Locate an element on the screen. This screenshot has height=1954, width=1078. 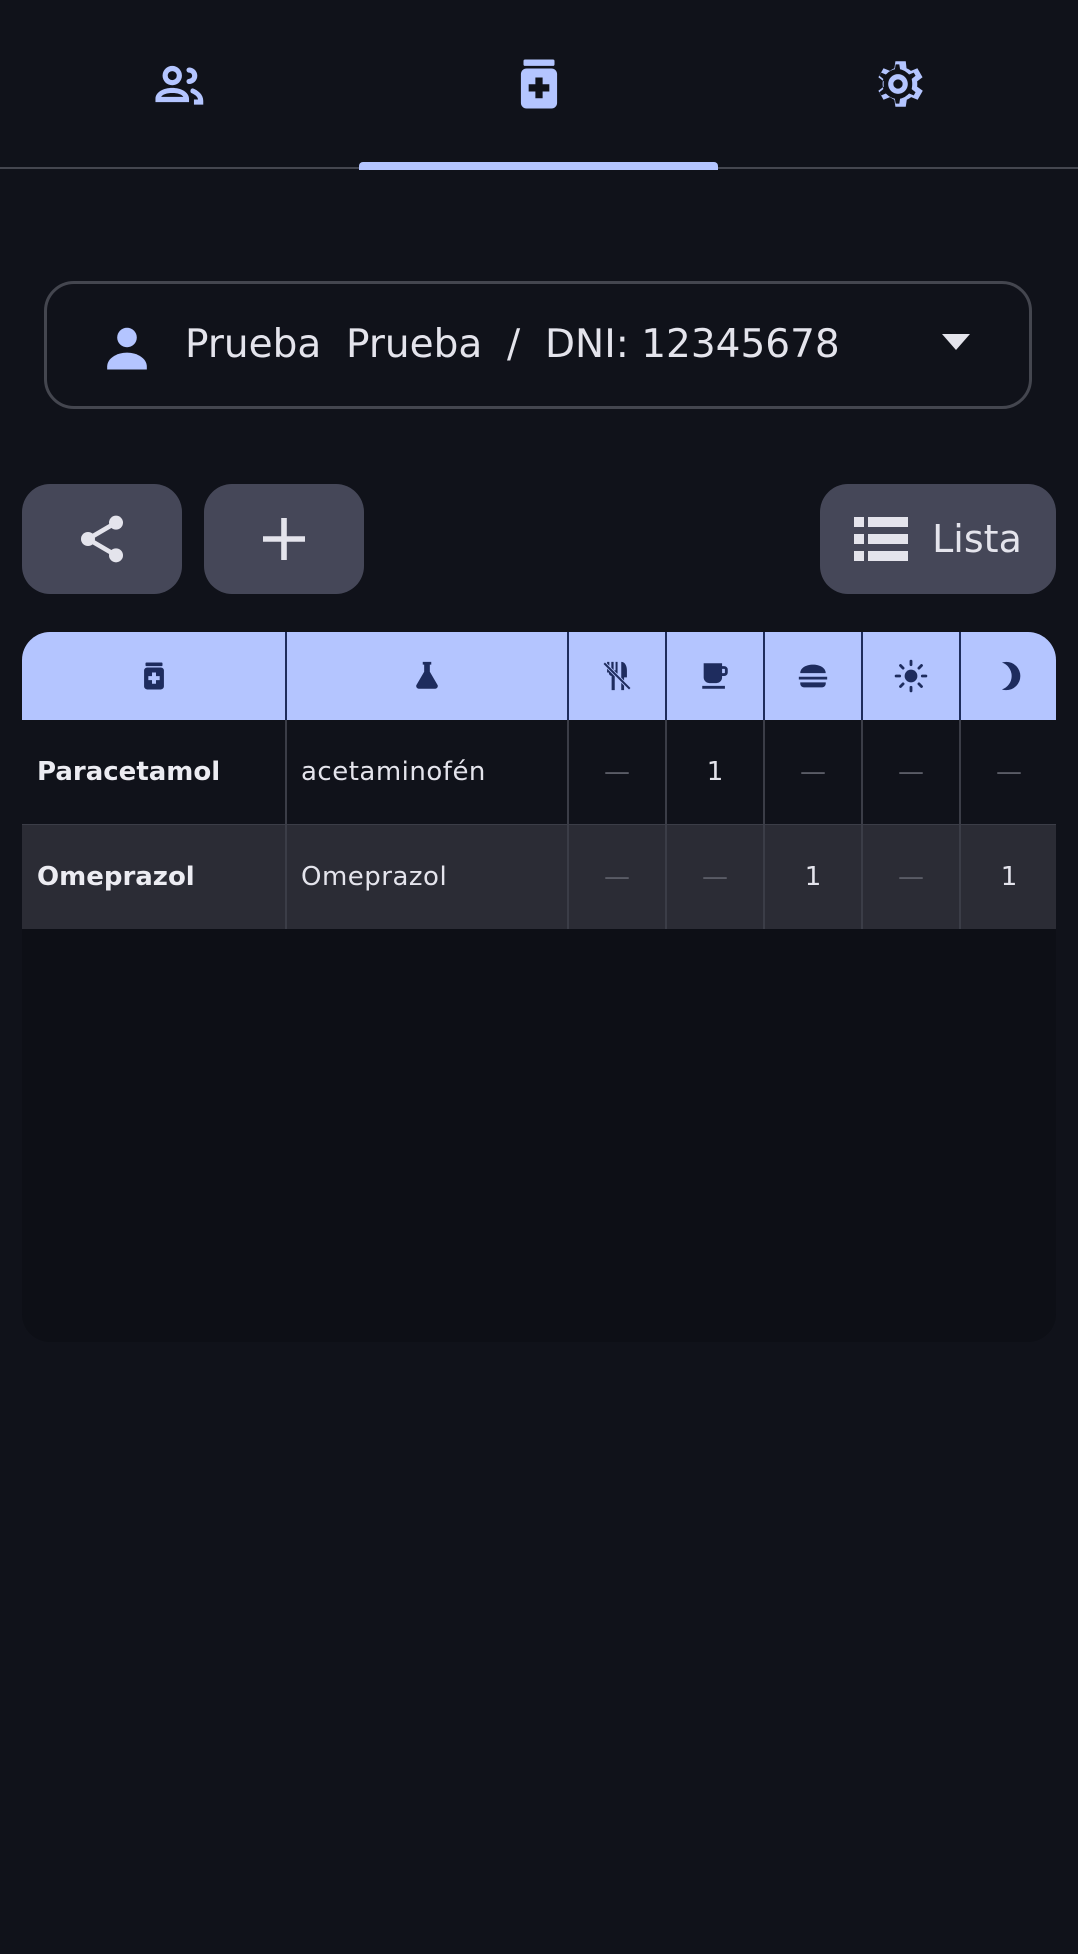
plus-icon is located at coordinates (284, 539).